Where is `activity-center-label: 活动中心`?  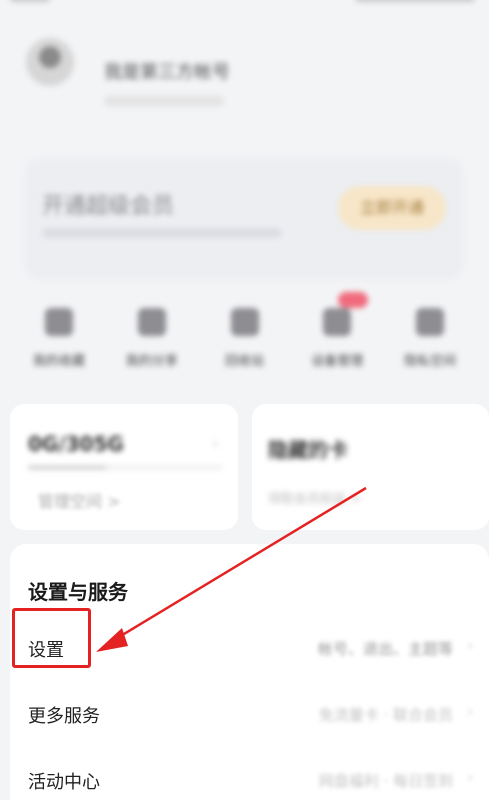 activity-center-label: 活动中心 is located at coordinates (64, 782).